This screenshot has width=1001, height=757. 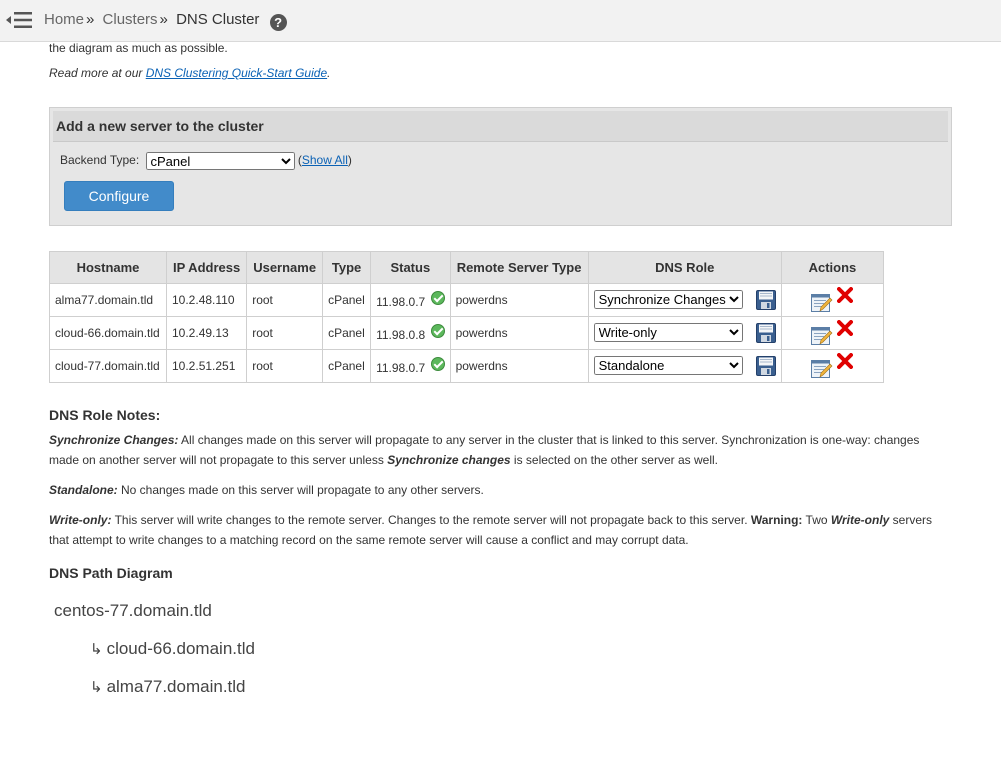 What do you see at coordinates (206, 366) in the screenshot?
I see `ip-cell: 10.2.51.251` at bounding box center [206, 366].